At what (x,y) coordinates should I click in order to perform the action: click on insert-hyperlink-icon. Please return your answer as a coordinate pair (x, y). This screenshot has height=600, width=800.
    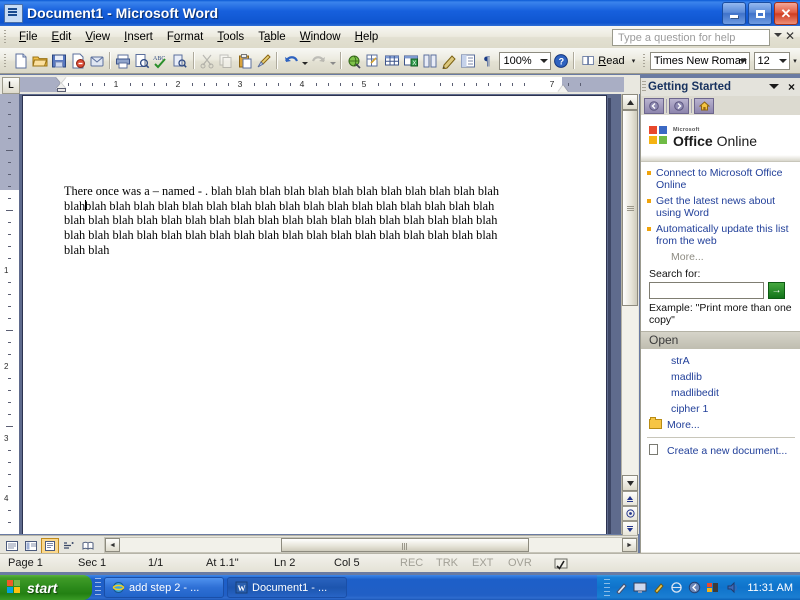
    Looking at the image, I should click on (354, 60).